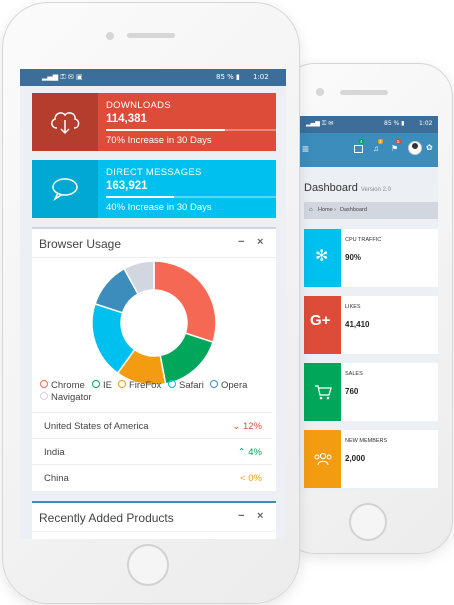 This screenshot has height=605, width=454. Describe the element at coordinates (358, 149) in the screenshot. I see `messages-icon` at that location.